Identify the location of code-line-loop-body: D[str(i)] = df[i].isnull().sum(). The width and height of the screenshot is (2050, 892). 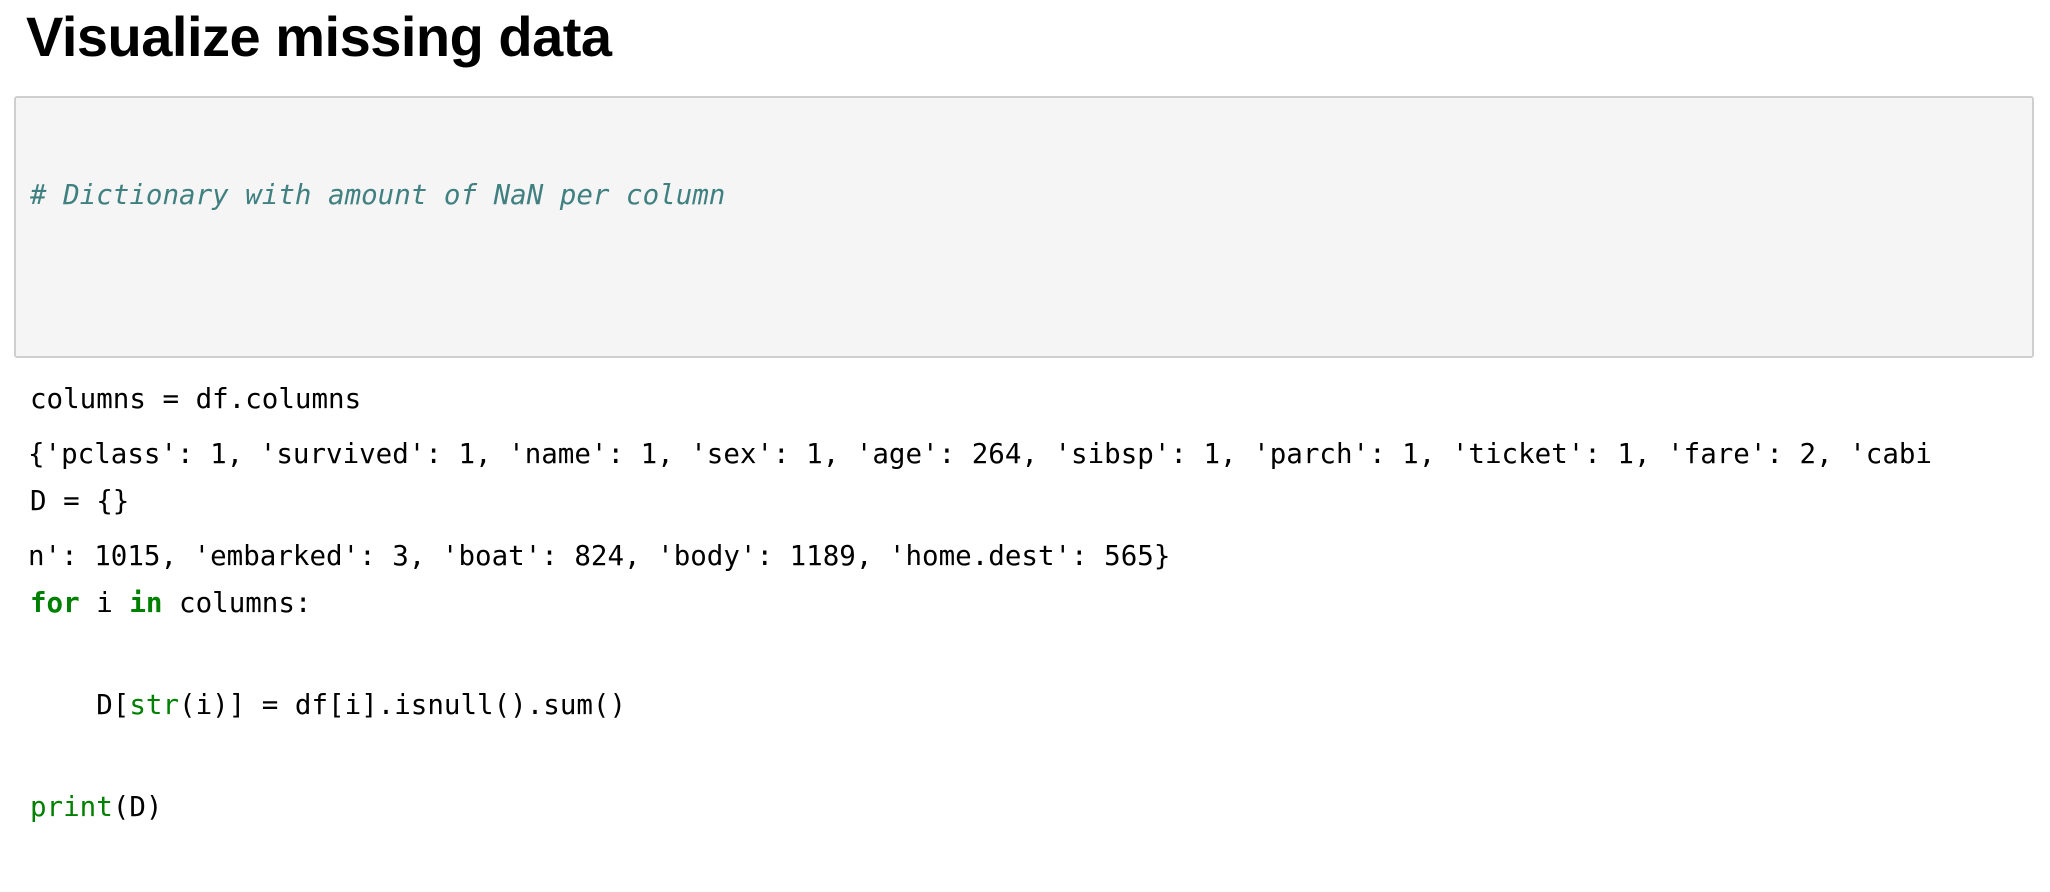
(377, 705).